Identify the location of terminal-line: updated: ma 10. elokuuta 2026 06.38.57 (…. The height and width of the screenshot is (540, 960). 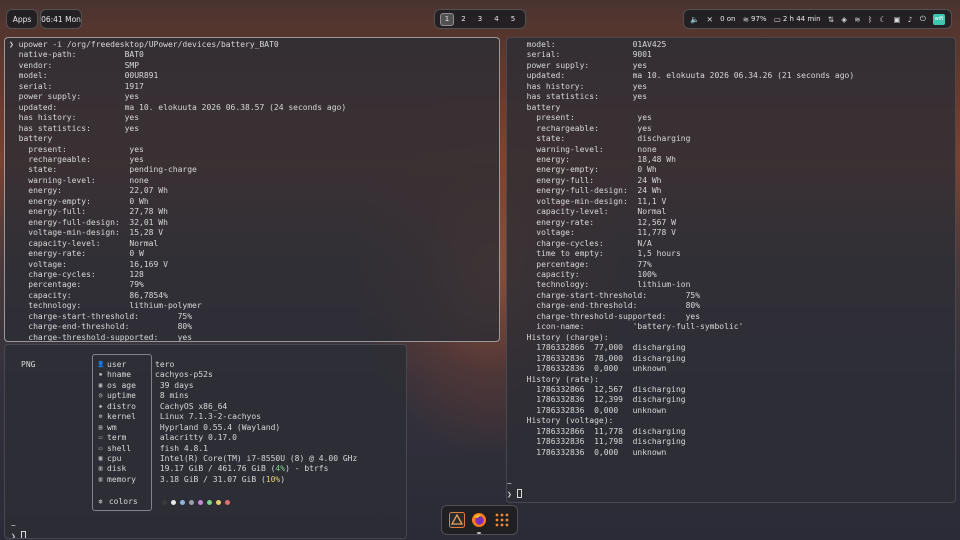
(178, 107).